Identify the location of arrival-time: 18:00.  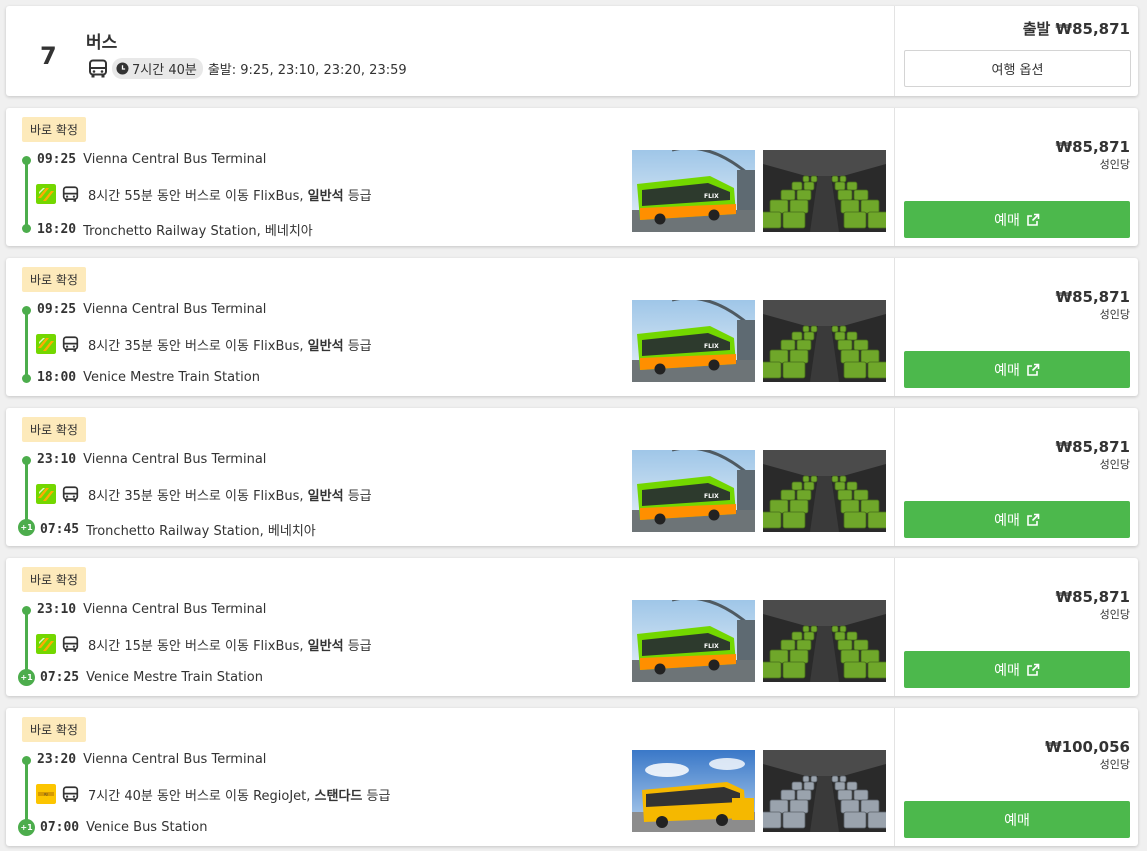
(57, 377).